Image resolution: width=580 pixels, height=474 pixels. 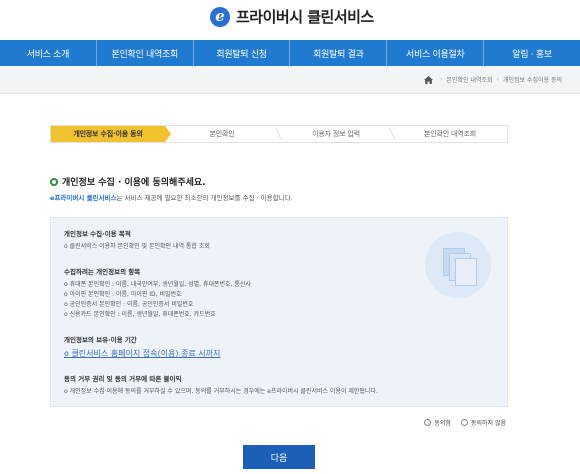 I want to click on nav-item-procedure: 서비스 이용절차, so click(x=436, y=53).